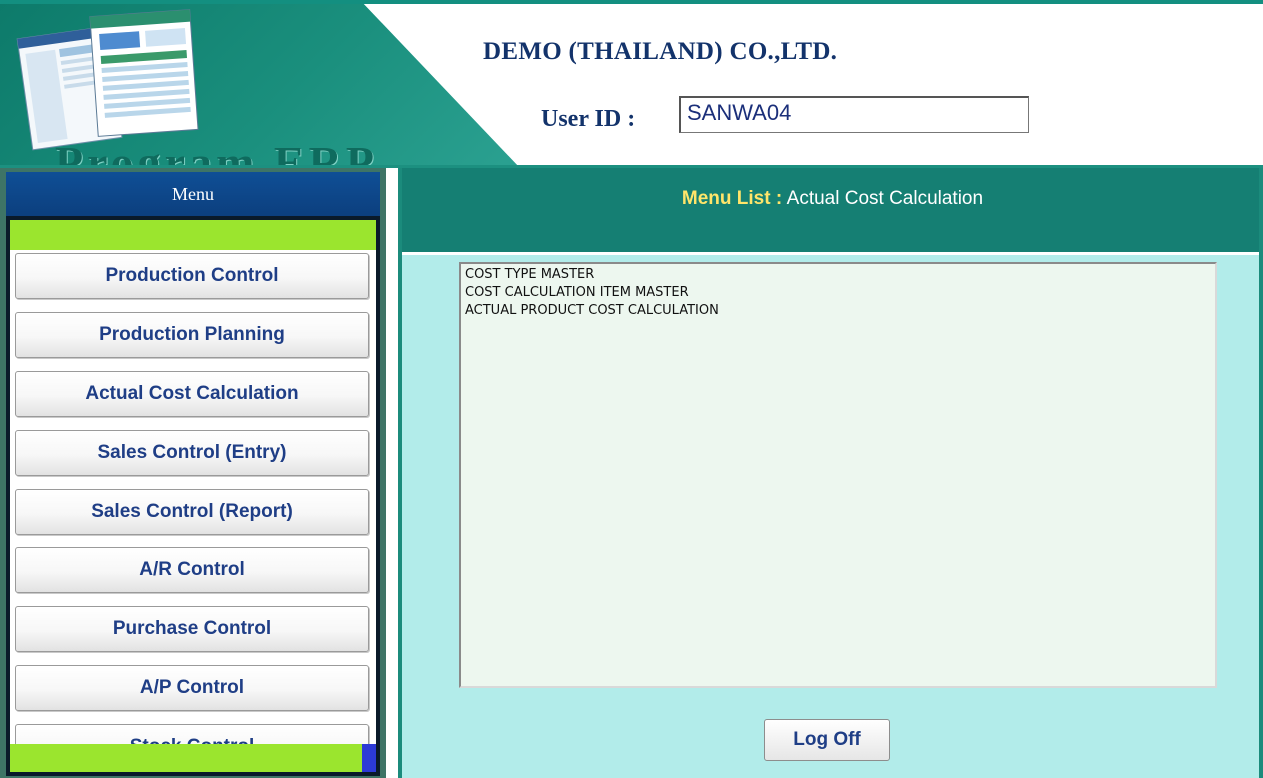 The image size is (1263, 778). What do you see at coordinates (193, 194) in the screenshot?
I see `menu-title: Menu` at bounding box center [193, 194].